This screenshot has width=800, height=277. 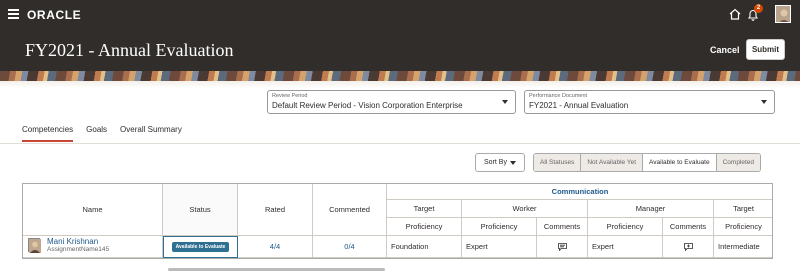 I want to click on decorative-banner-pattern, so click(x=400, y=76).